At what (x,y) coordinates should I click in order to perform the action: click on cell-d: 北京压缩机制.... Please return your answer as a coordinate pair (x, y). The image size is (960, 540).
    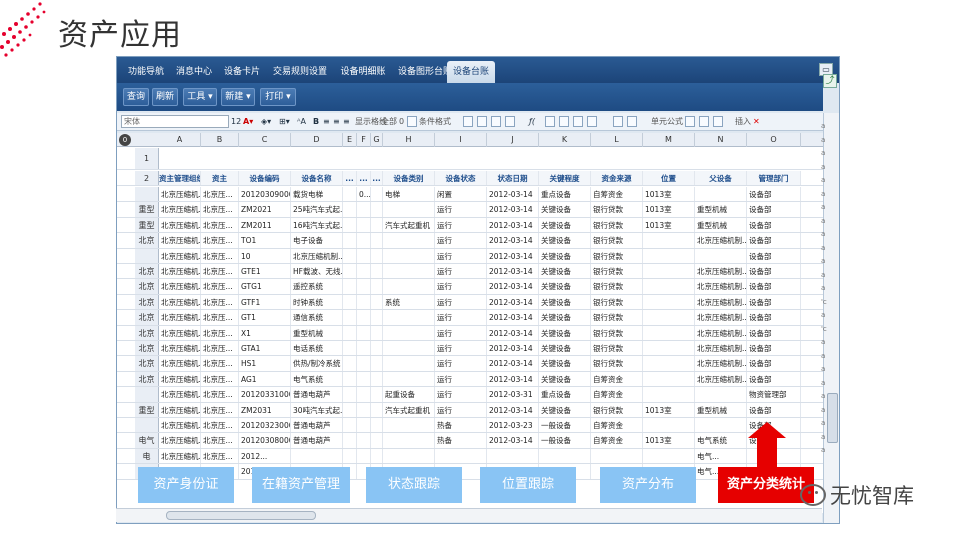
    Looking at the image, I should click on (317, 255).